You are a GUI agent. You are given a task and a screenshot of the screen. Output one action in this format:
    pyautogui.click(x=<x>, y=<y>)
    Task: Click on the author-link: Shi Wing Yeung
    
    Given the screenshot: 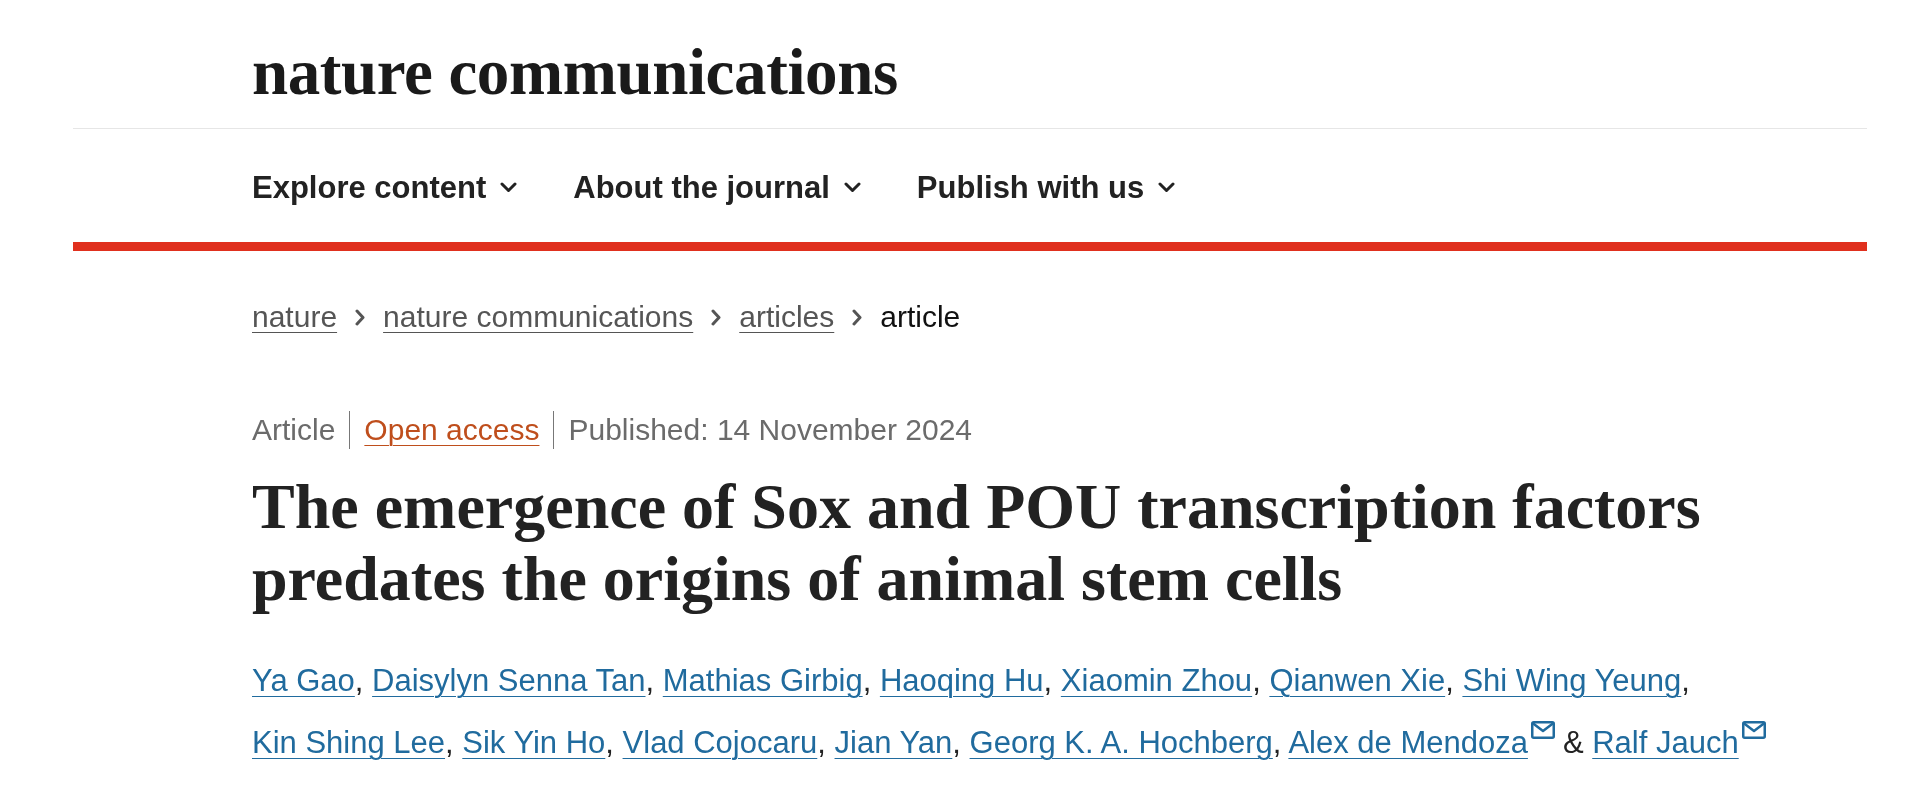 What is the action you would take?
    pyautogui.click(x=1572, y=680)
    